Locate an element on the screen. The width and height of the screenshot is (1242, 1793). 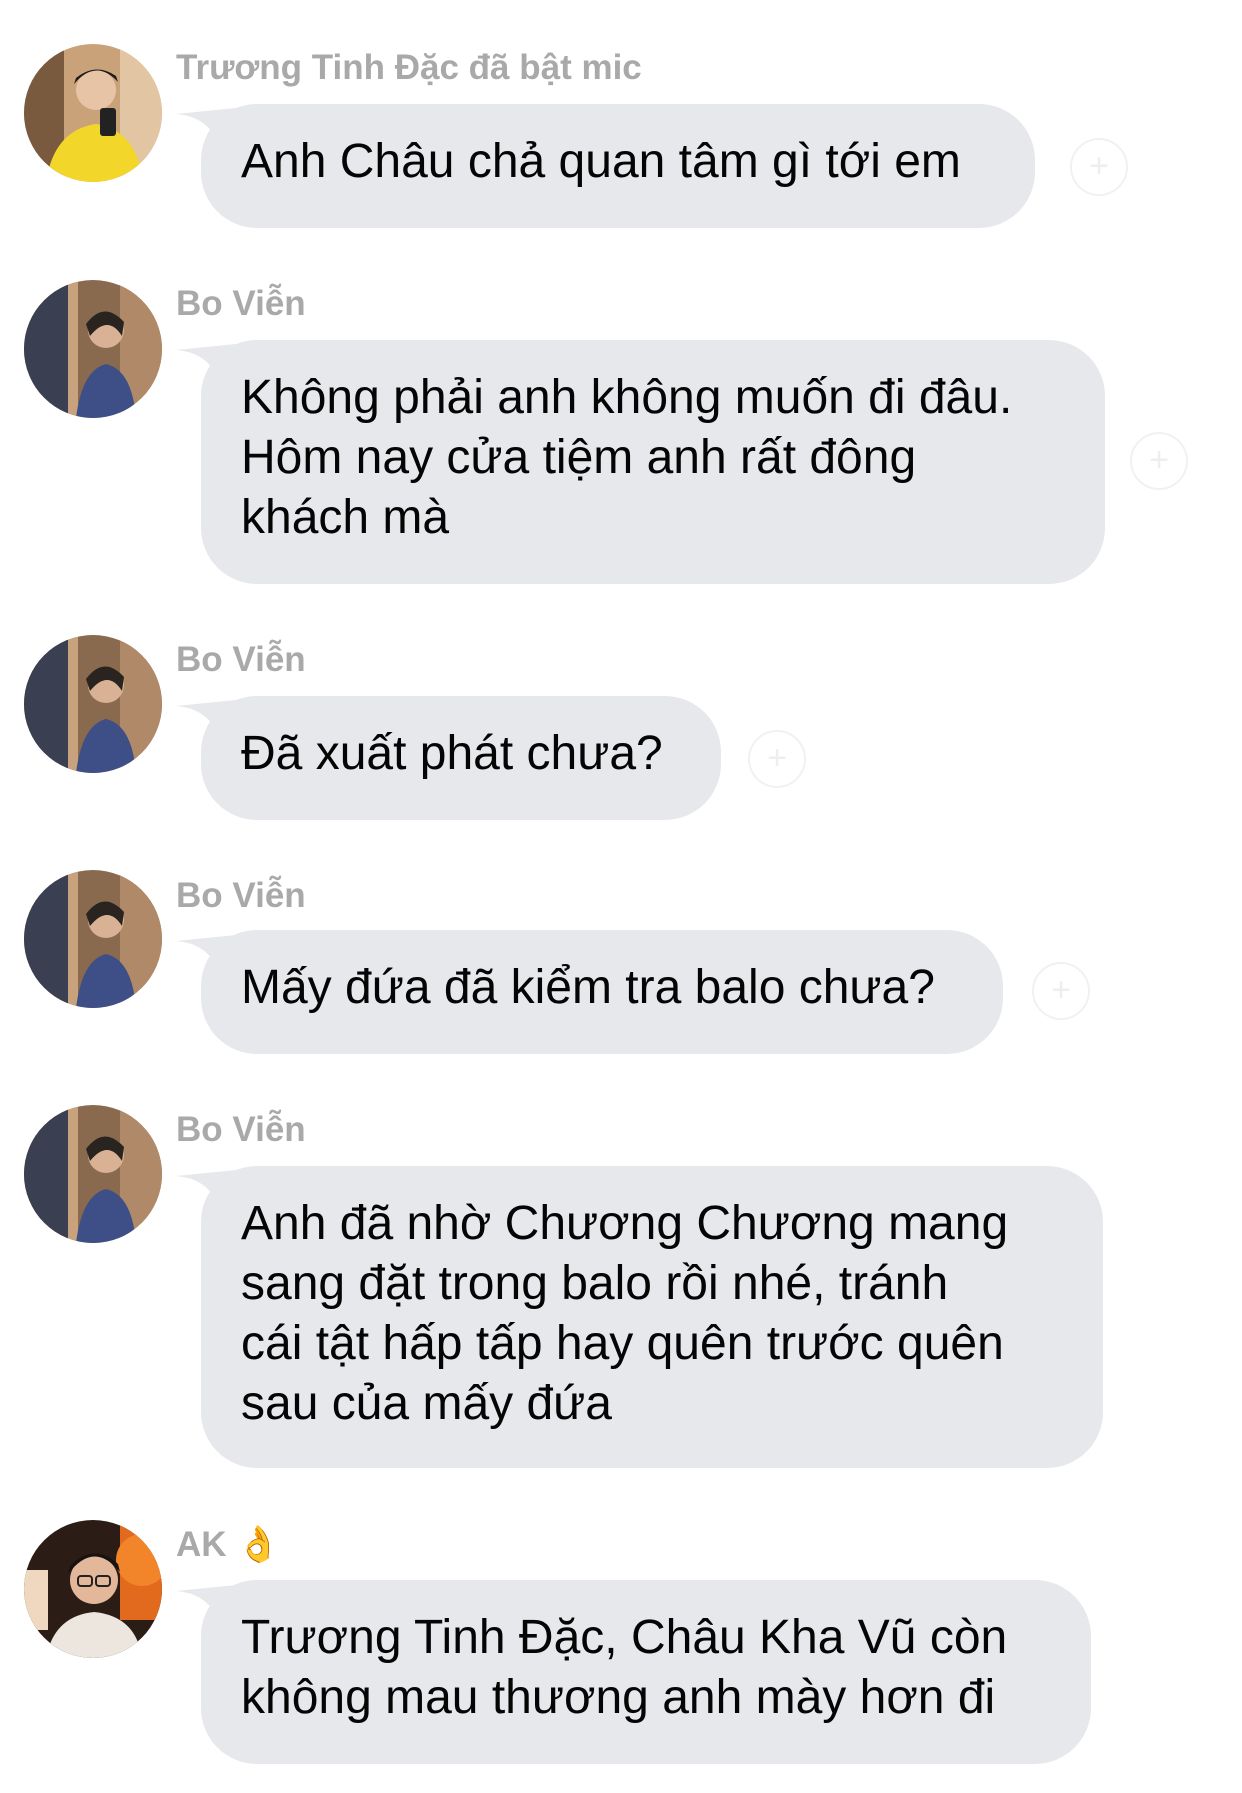
message-line: khách mà is located at coordinates (345, 517).